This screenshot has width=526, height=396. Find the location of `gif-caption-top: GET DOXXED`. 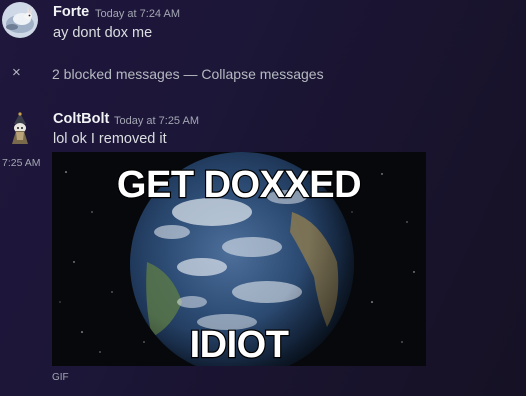

gif-caption-top: GET DOXXED is located at coordinates (239, 185).